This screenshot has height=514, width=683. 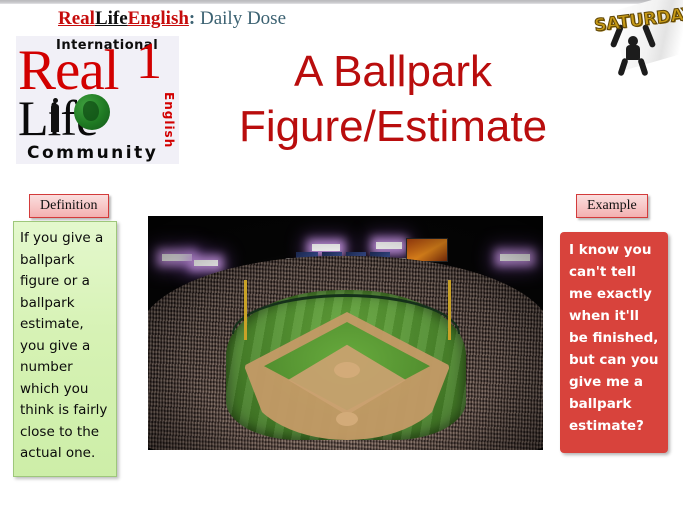 I want to click on logo-community-text: Community, so click(x=93, y=153).